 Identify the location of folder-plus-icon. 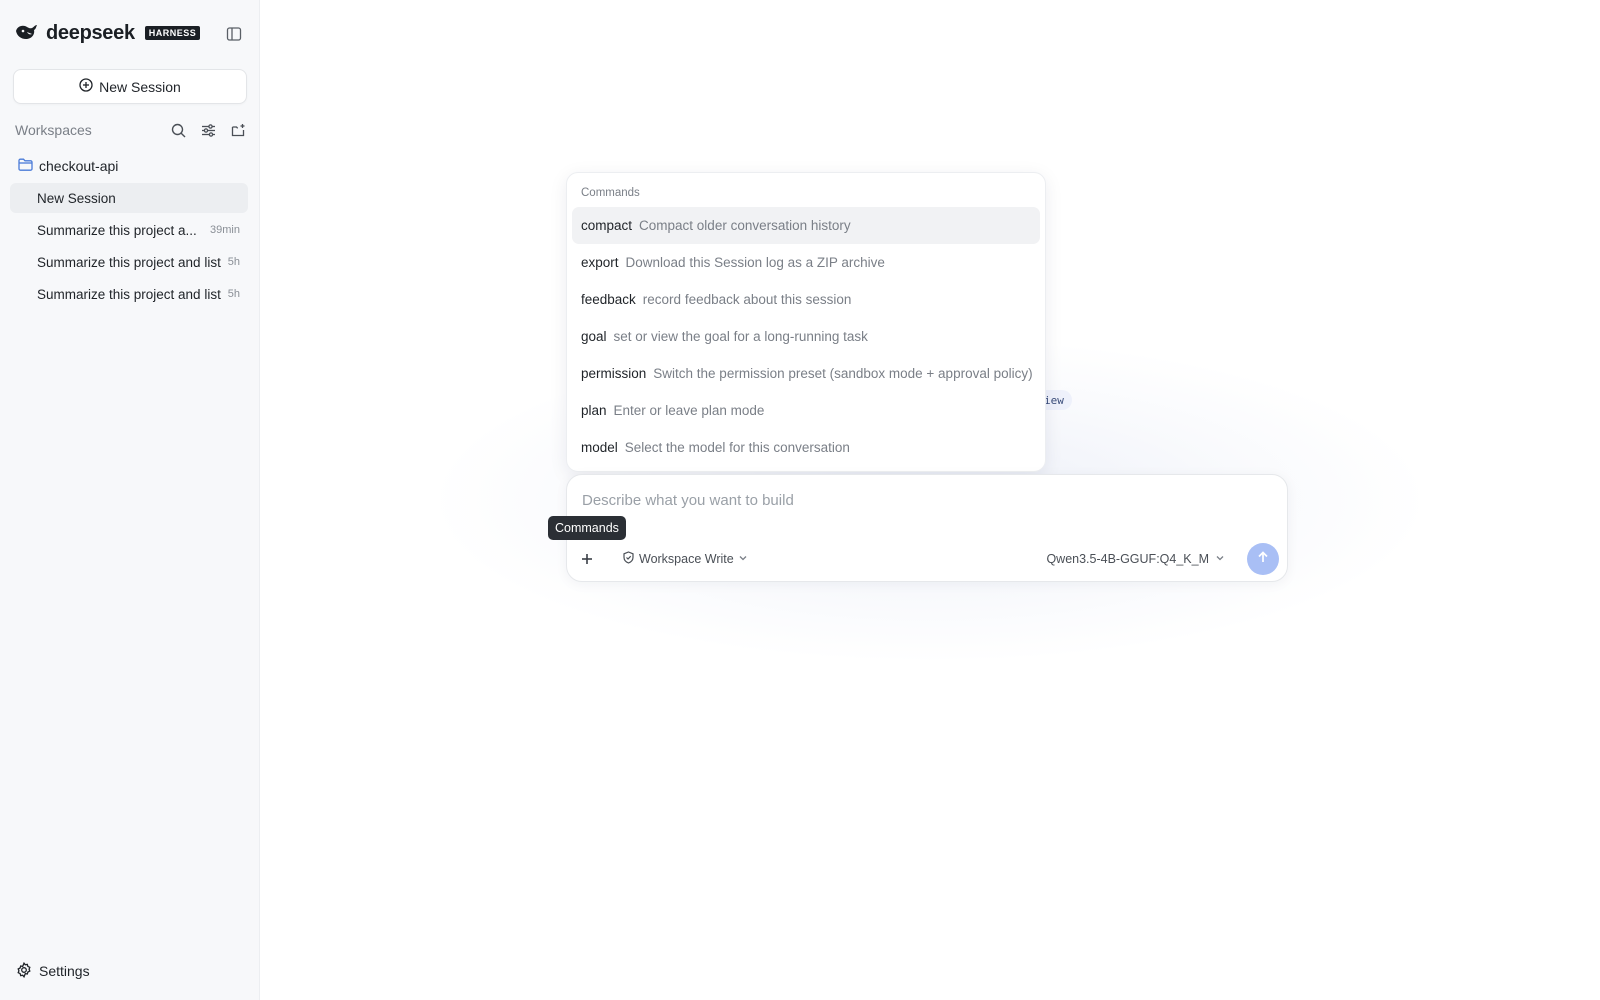
(238, 130).